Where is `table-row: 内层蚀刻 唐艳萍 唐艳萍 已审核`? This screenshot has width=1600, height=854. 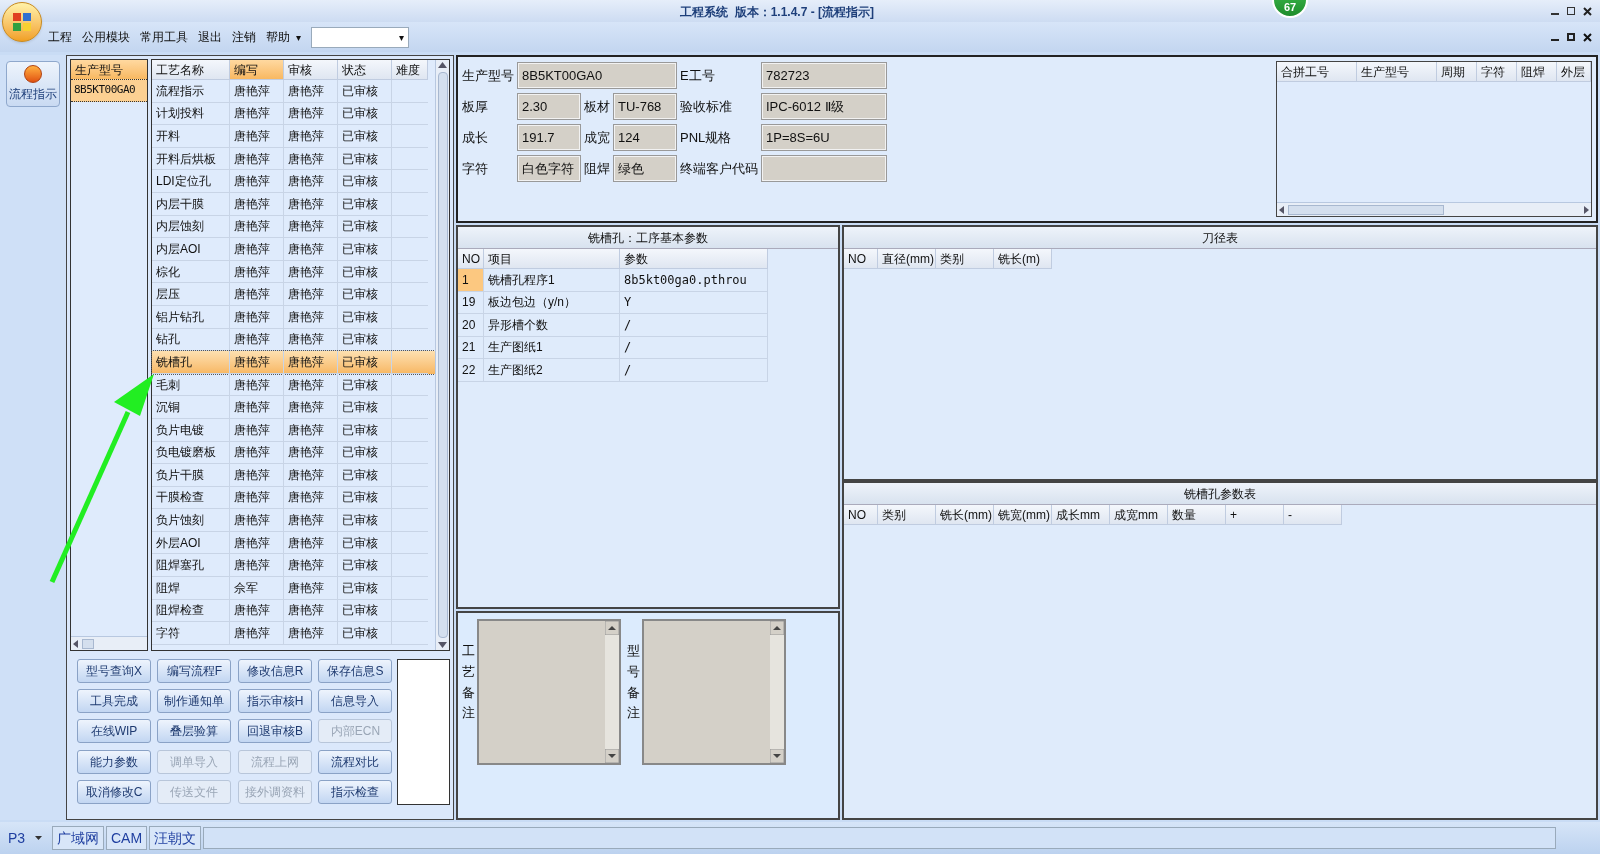 table-row: 内层蚀刻 唐艳萍 唐艳萍 已审核 is located at coordinates (293, 227).